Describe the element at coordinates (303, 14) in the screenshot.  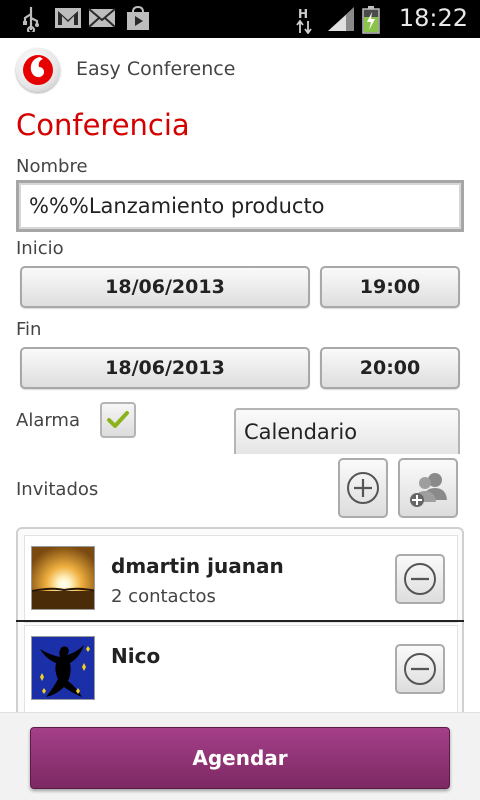
I see `svg-text: H` at that location.